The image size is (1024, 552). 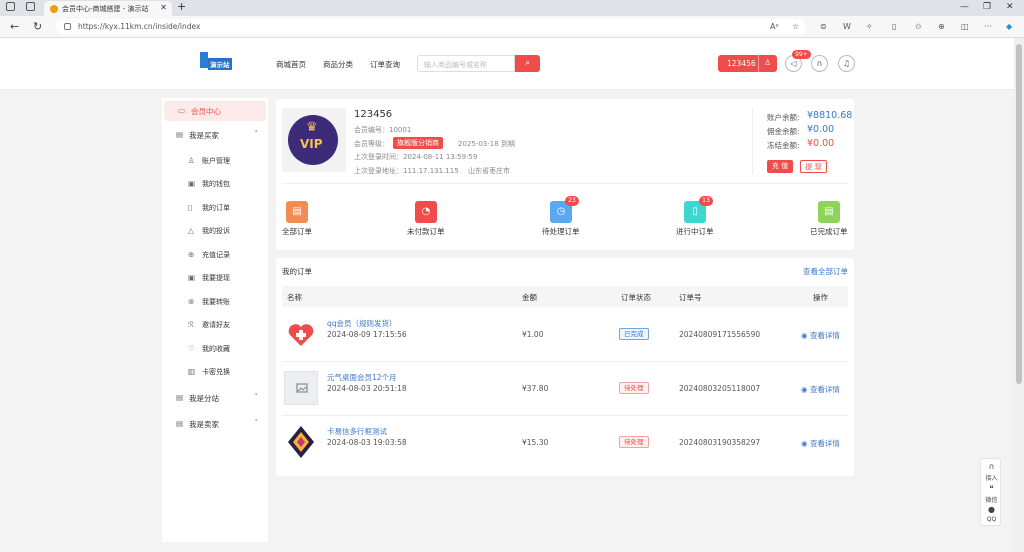 I want to click on logo-text: 演示站, so click(x=220, y=64).